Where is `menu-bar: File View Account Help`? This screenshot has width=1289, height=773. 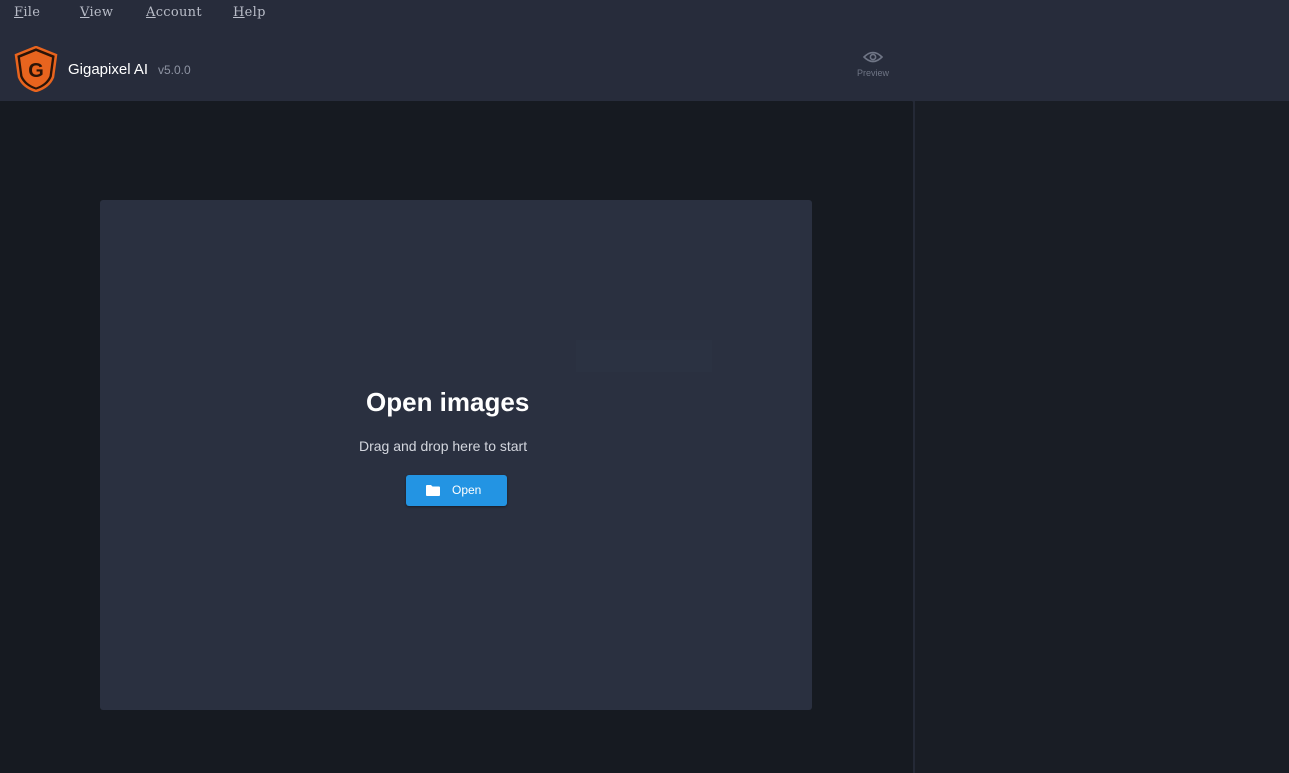
menu-bar: File View Account Help is located at coordinates (200, 13).